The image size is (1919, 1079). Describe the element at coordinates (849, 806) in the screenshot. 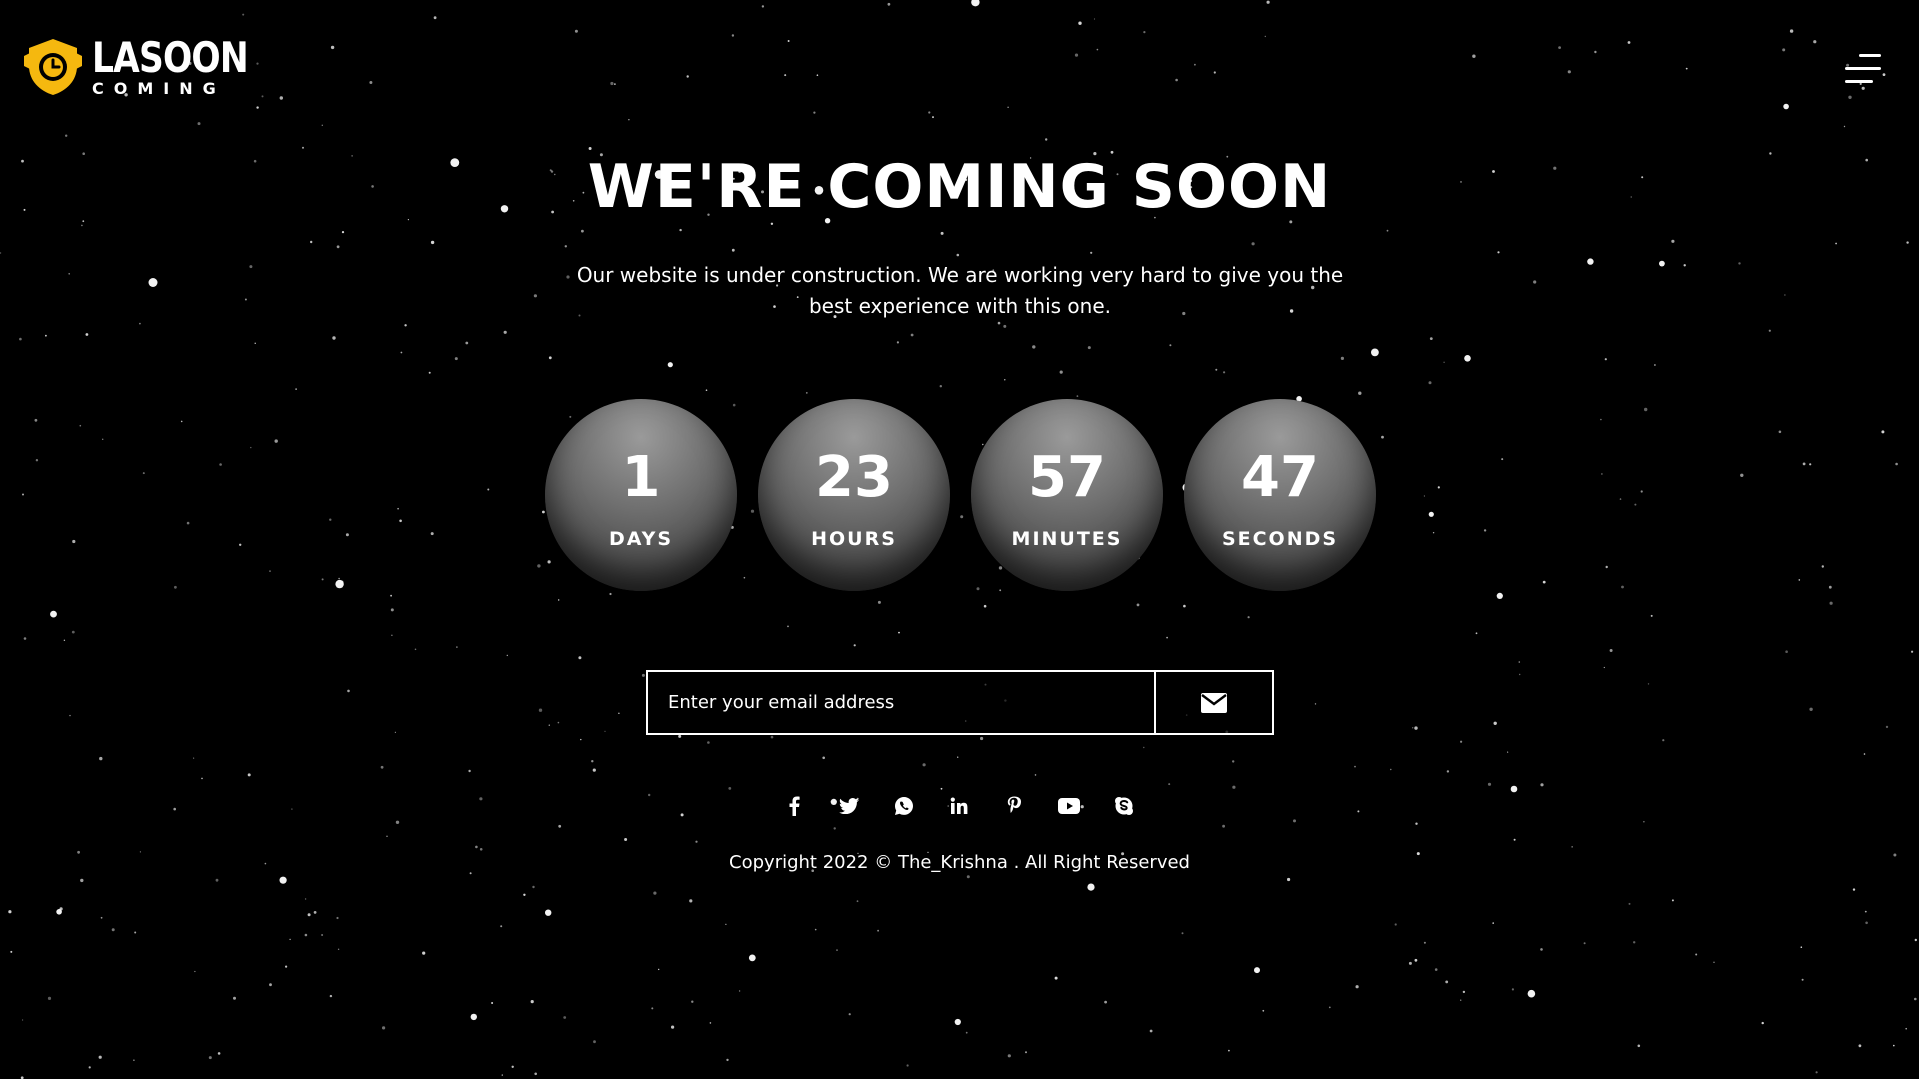

I see `twitter-link` at that location.